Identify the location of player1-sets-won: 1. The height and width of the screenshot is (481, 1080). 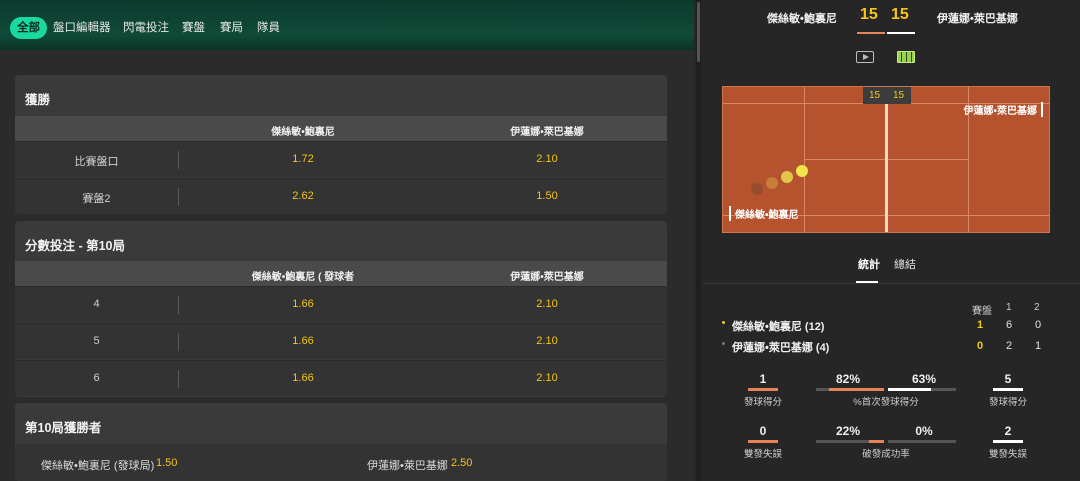
(980, 325).